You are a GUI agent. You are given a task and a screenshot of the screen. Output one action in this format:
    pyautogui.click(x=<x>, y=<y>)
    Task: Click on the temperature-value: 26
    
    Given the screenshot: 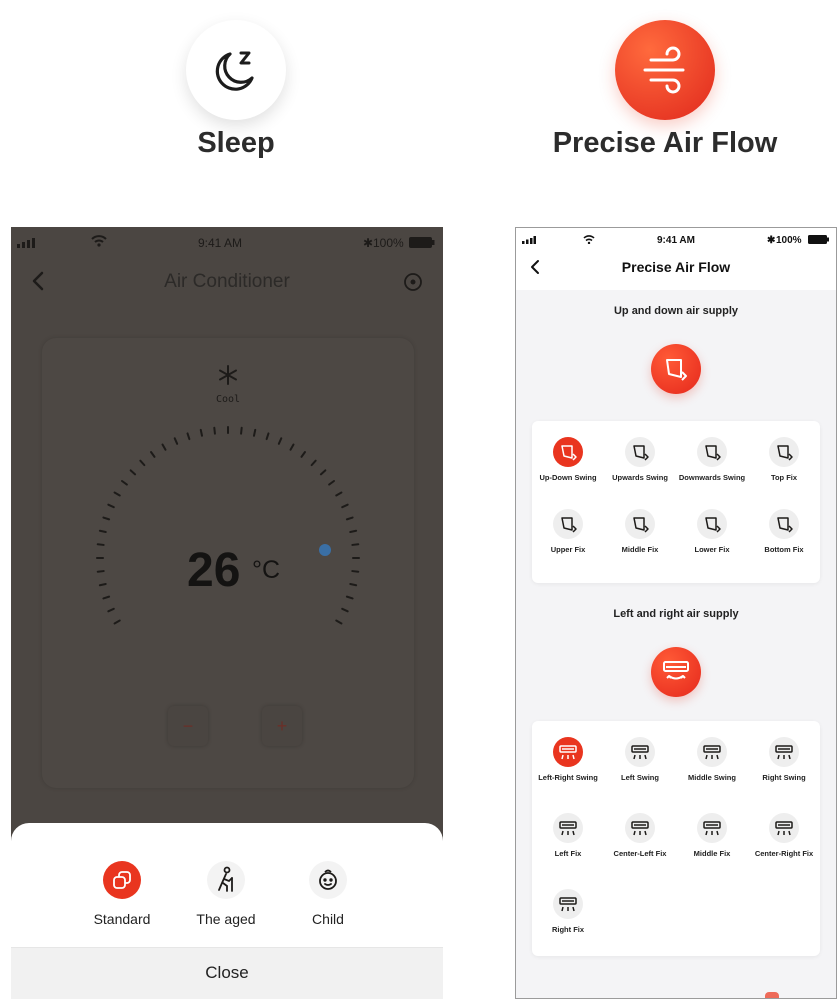 What is the action you would take?
    pyautogui.click(x=214, y=570)
    